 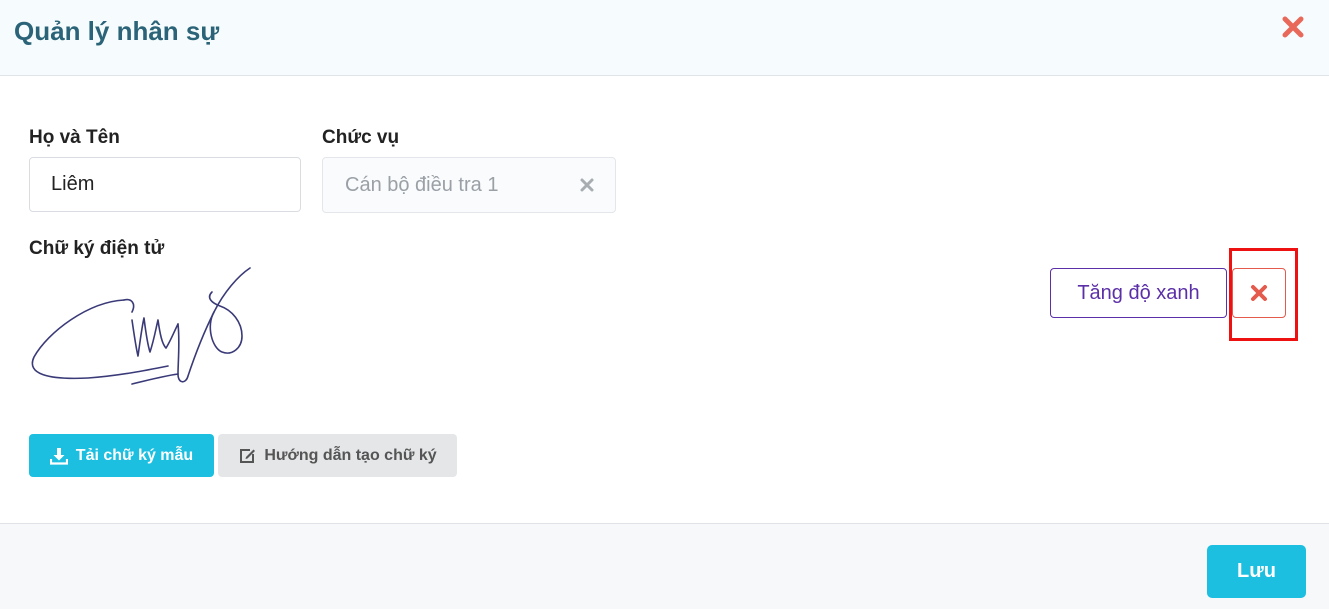 I want to click on position-select: Cán bộ điều tra 1, so click(x=469, y=185).